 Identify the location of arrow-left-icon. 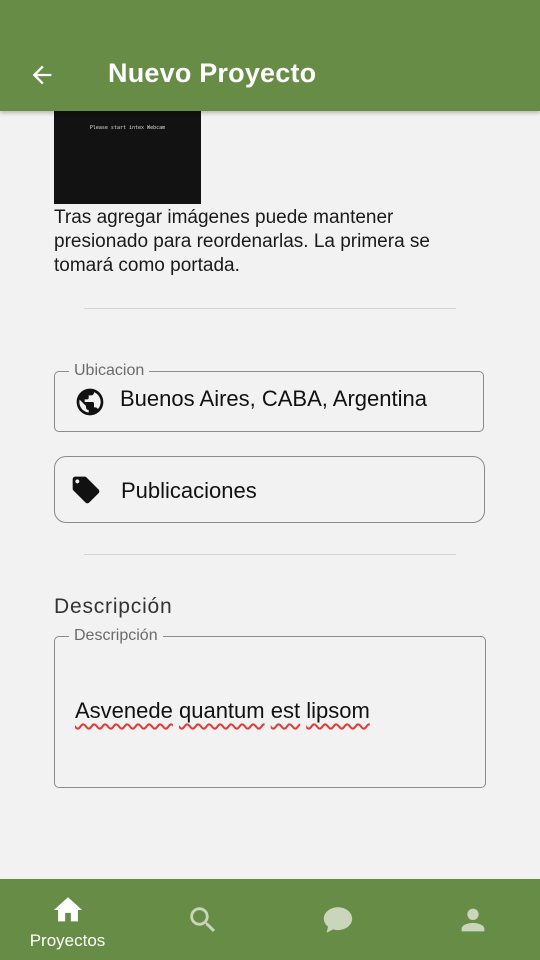
(42, 75).